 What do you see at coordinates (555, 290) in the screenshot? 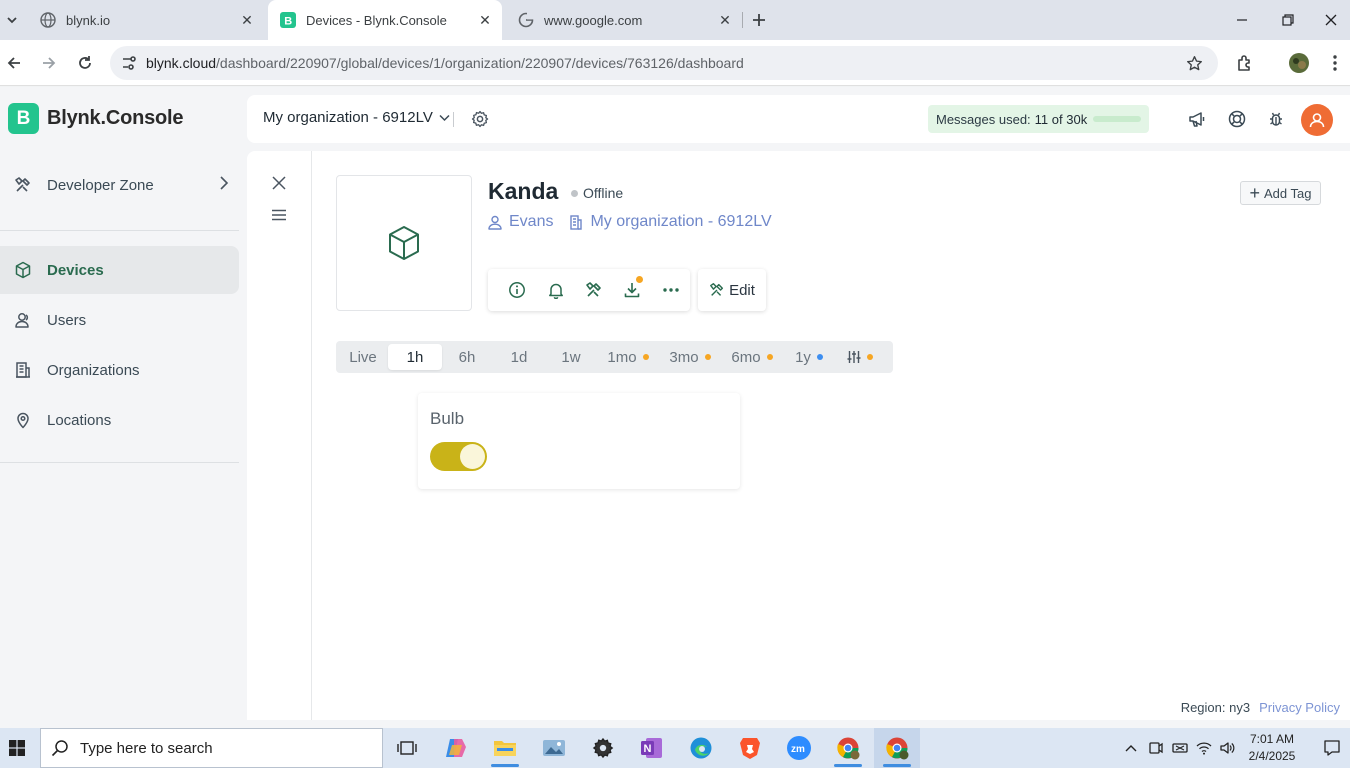
I see `notifications-button` at bounding box center [555, 290].